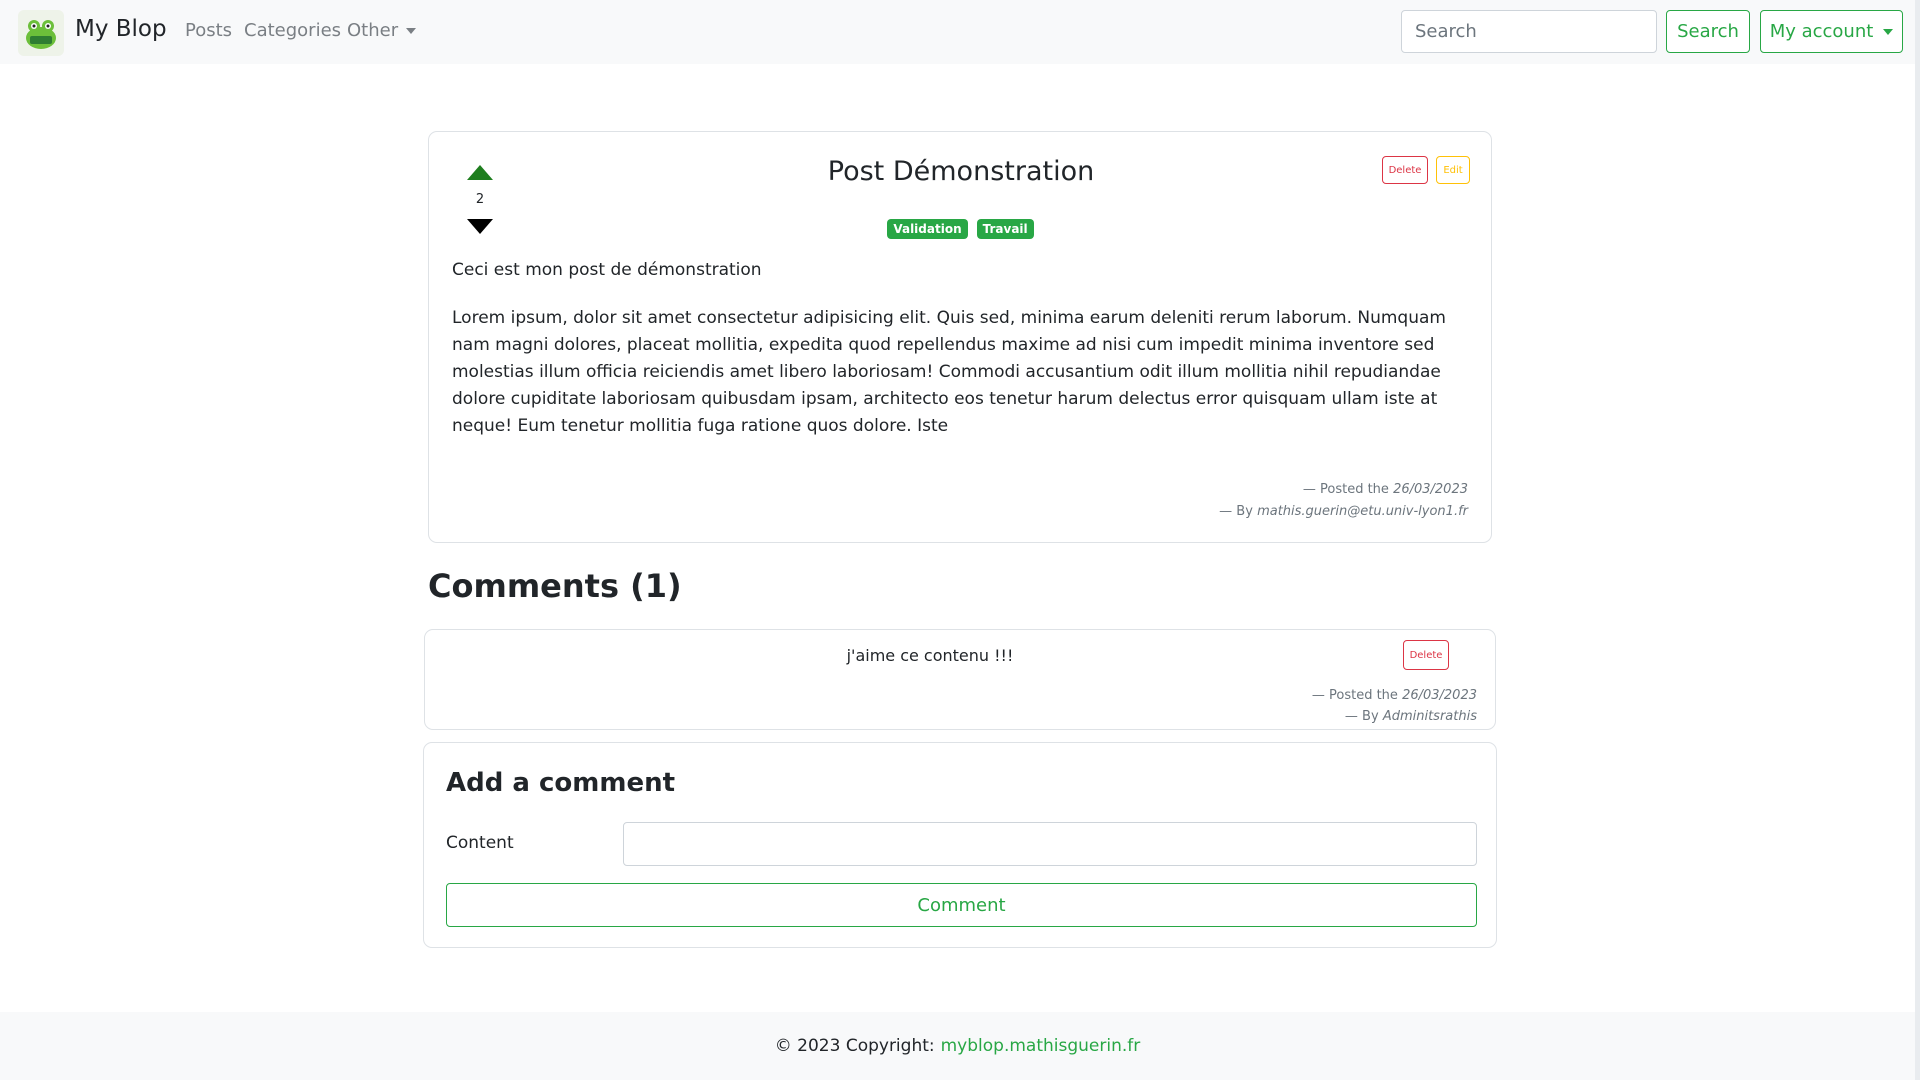 This screenshot has width=1920, height=1080. I want to click on post-tags: Validation Travail, so click(961, 229).